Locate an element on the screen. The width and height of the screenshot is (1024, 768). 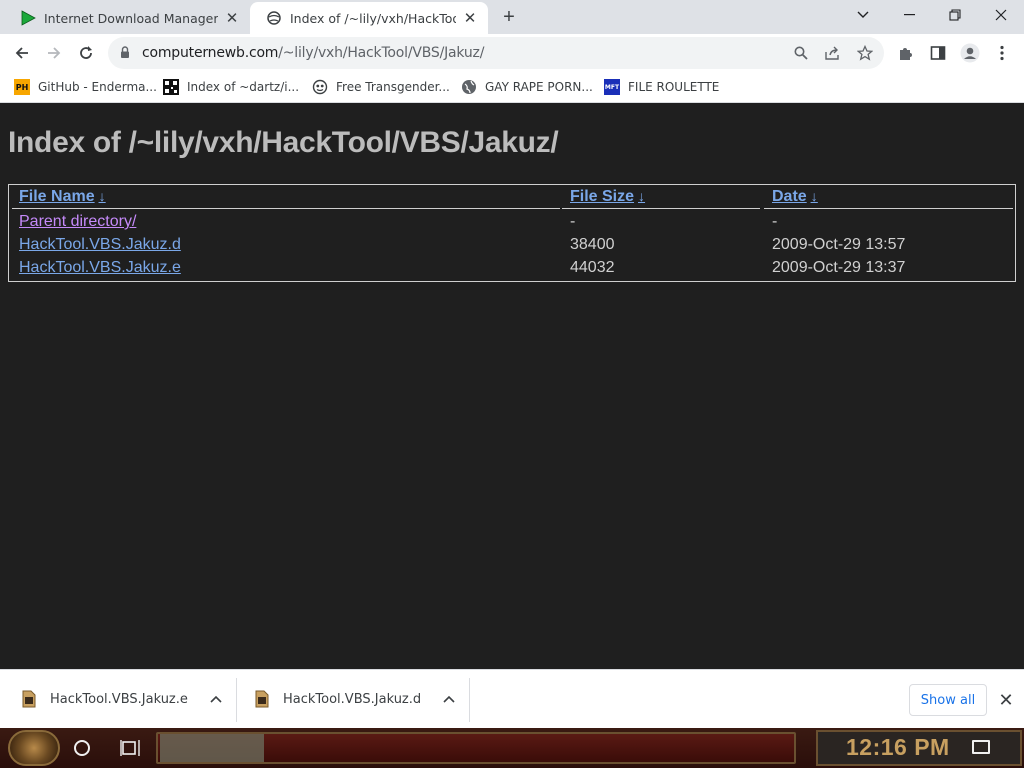
start-button is located at coordinates (34, 748).